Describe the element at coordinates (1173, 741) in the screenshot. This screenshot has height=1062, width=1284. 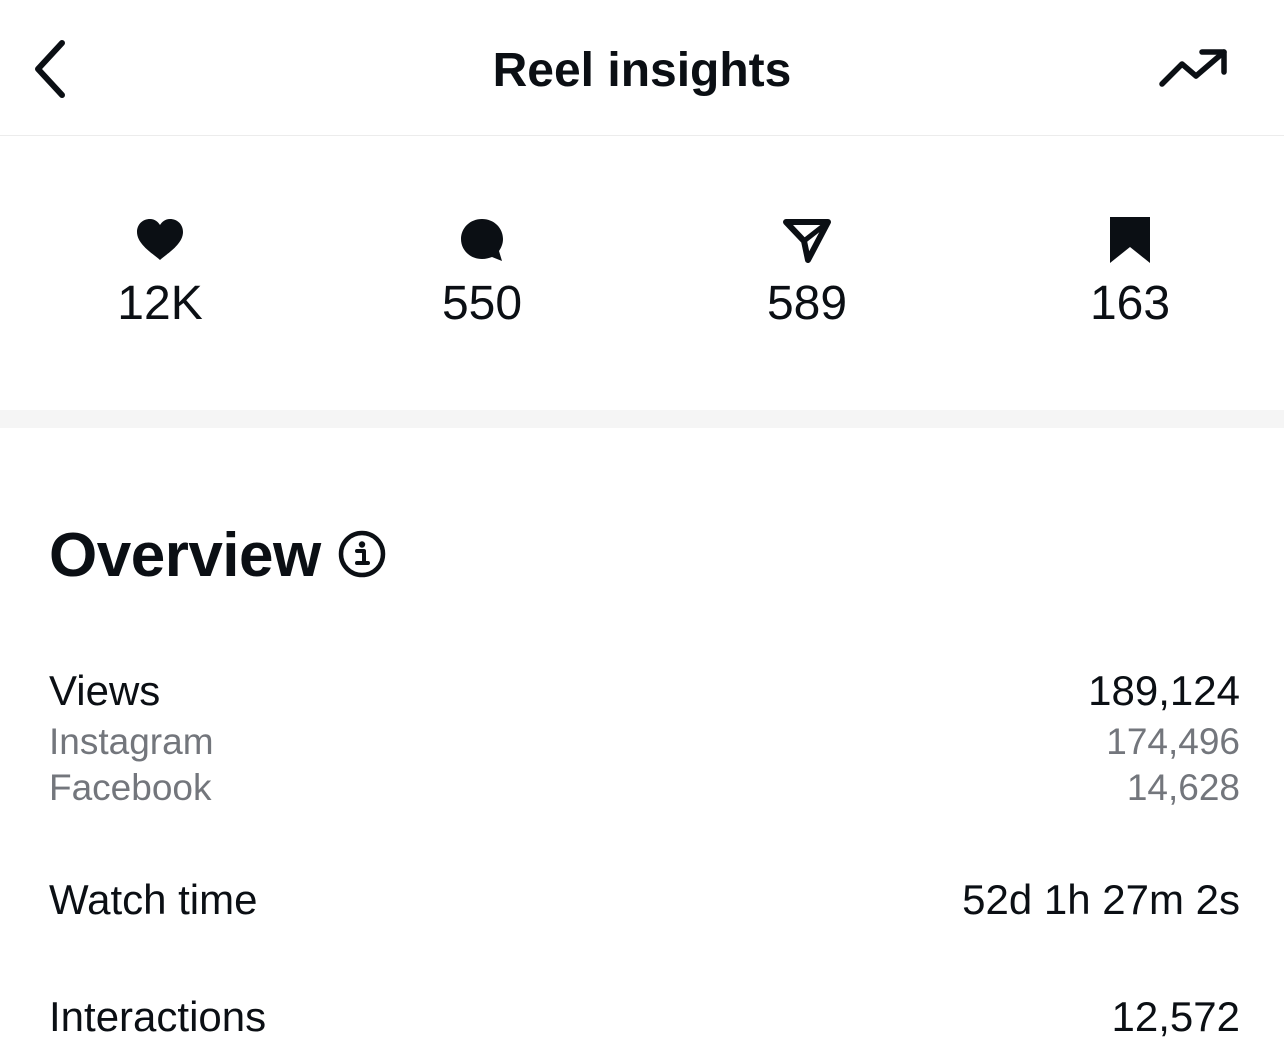
I see `instagram-views-value: 174,496` at that location.